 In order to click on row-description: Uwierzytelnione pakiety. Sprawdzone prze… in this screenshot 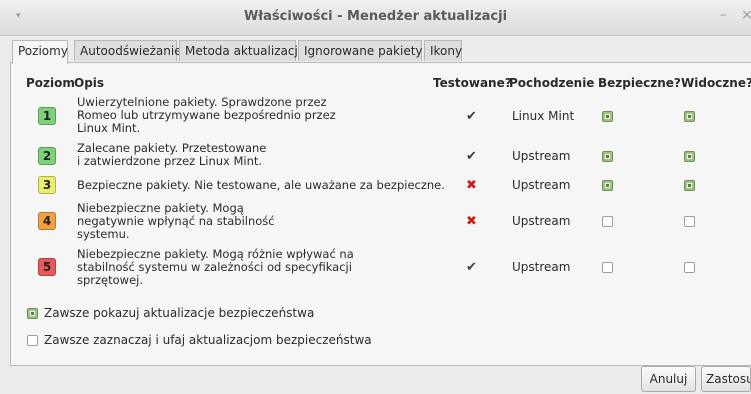, I will do `click(206, 115)`.